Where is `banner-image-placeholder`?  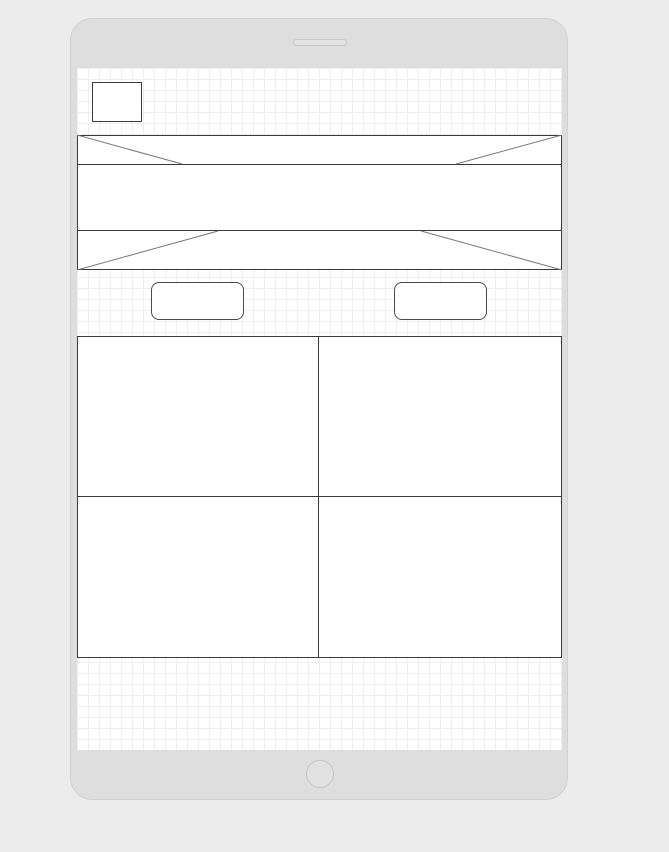
banner-image-placeholder is located at coordinates (319, 202).